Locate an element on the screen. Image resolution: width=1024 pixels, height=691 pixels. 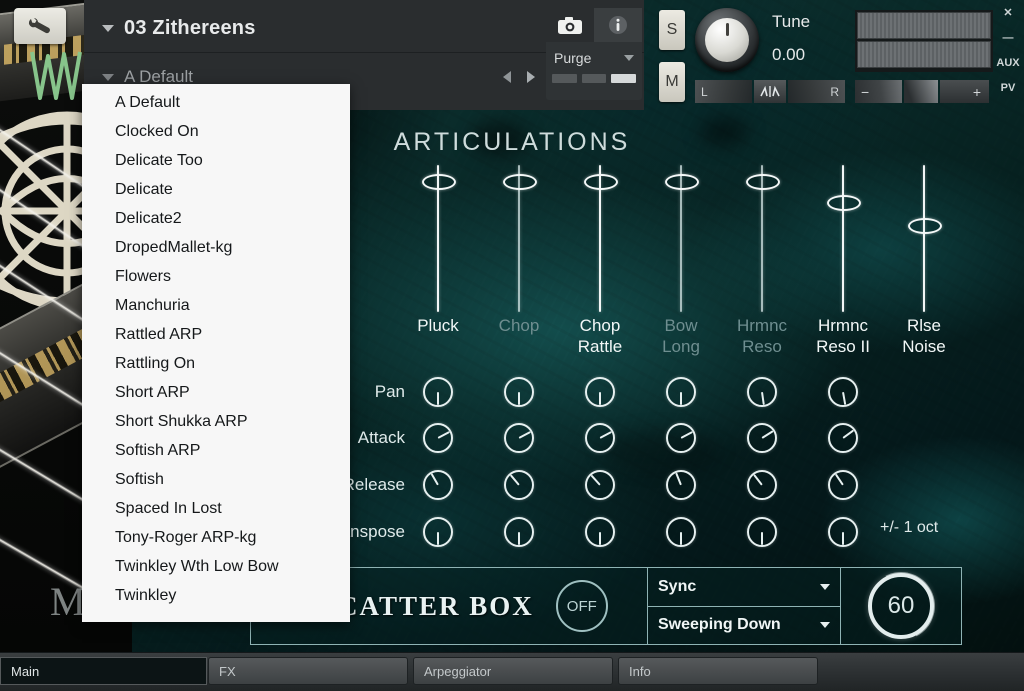
preset-dropdown-item: Spaced In Lost is located at coordinates (216, 508).